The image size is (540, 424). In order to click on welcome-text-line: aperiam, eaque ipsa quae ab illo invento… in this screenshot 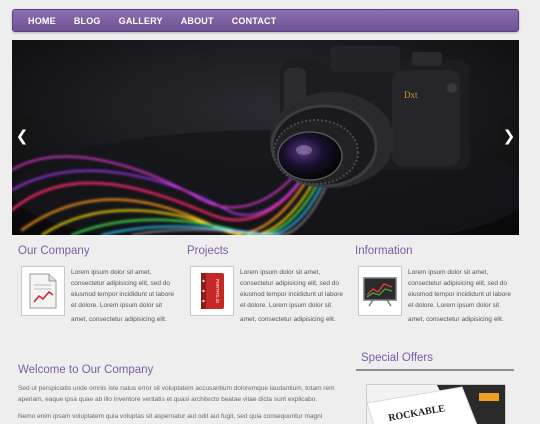, I will do `click(168, 399)`.